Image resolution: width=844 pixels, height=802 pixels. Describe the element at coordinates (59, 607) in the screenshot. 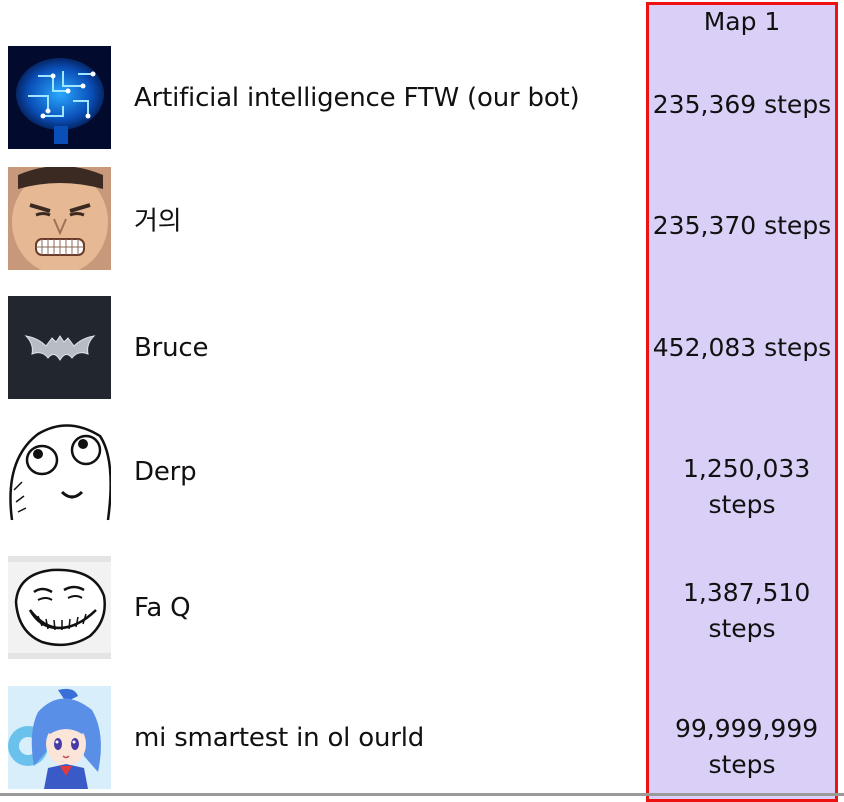

I see `trollface-icon` at that location.